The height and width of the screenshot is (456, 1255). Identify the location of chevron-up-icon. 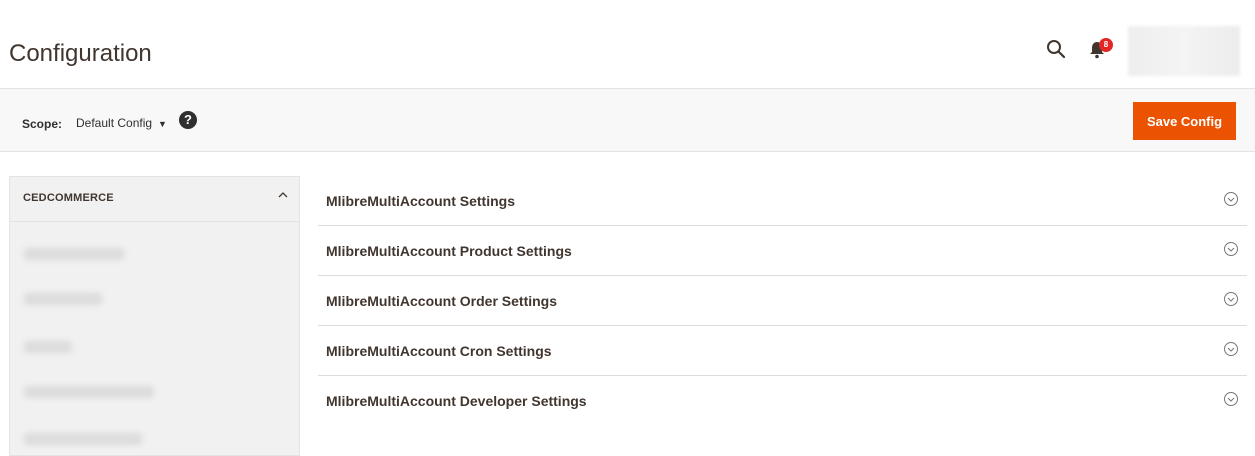
(283, 196).